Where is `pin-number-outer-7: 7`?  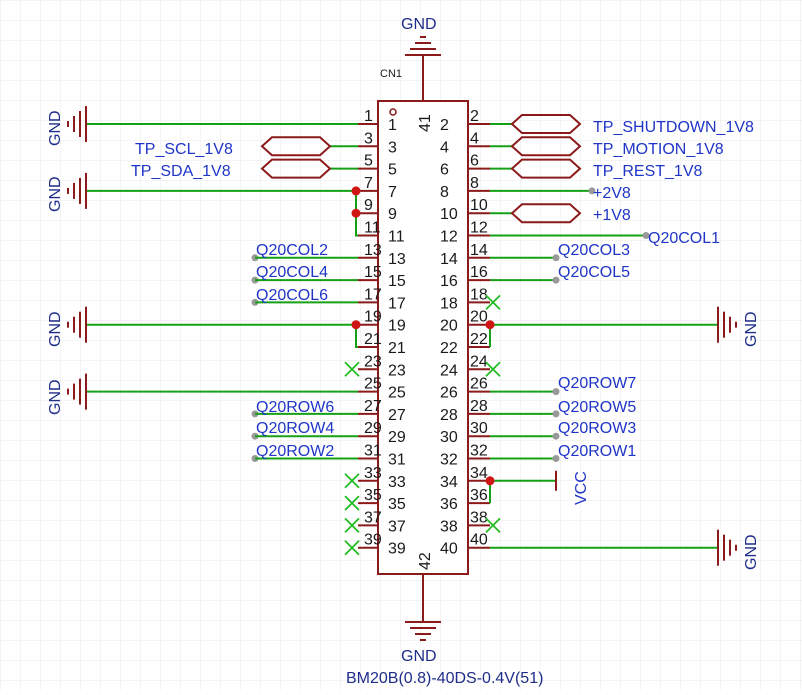
pin-number-outer-7: 7 is located at coordinates (368, 183).